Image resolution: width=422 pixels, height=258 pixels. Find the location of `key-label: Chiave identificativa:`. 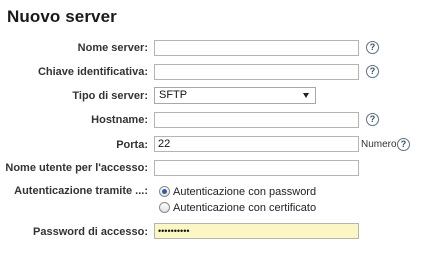

key-label: Chiave identificativa: is located at coordinates (92, 72).